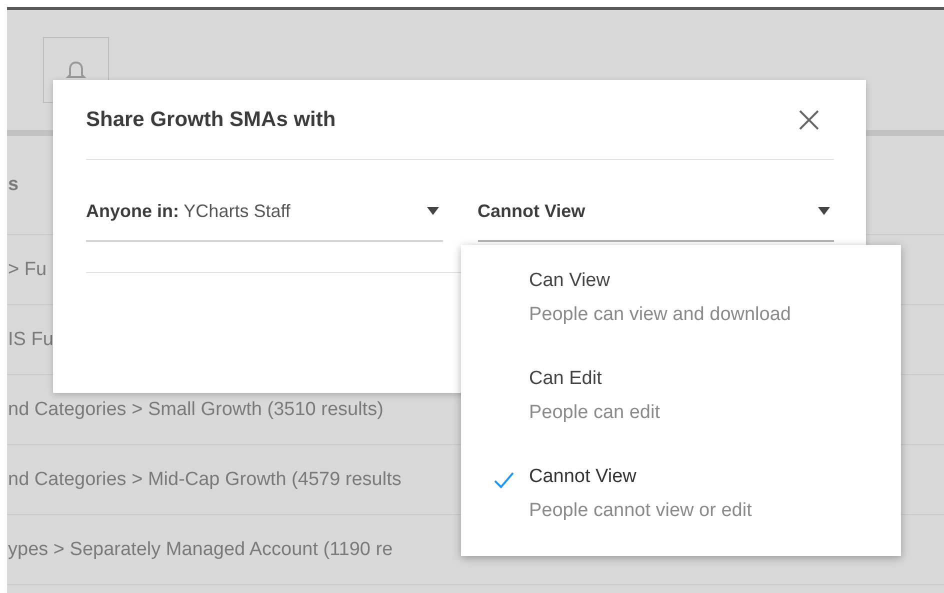 Image resolution: width=944 pixels, height=593 pixels. I want to click on table-cell: > Fu, so click(27, 269).